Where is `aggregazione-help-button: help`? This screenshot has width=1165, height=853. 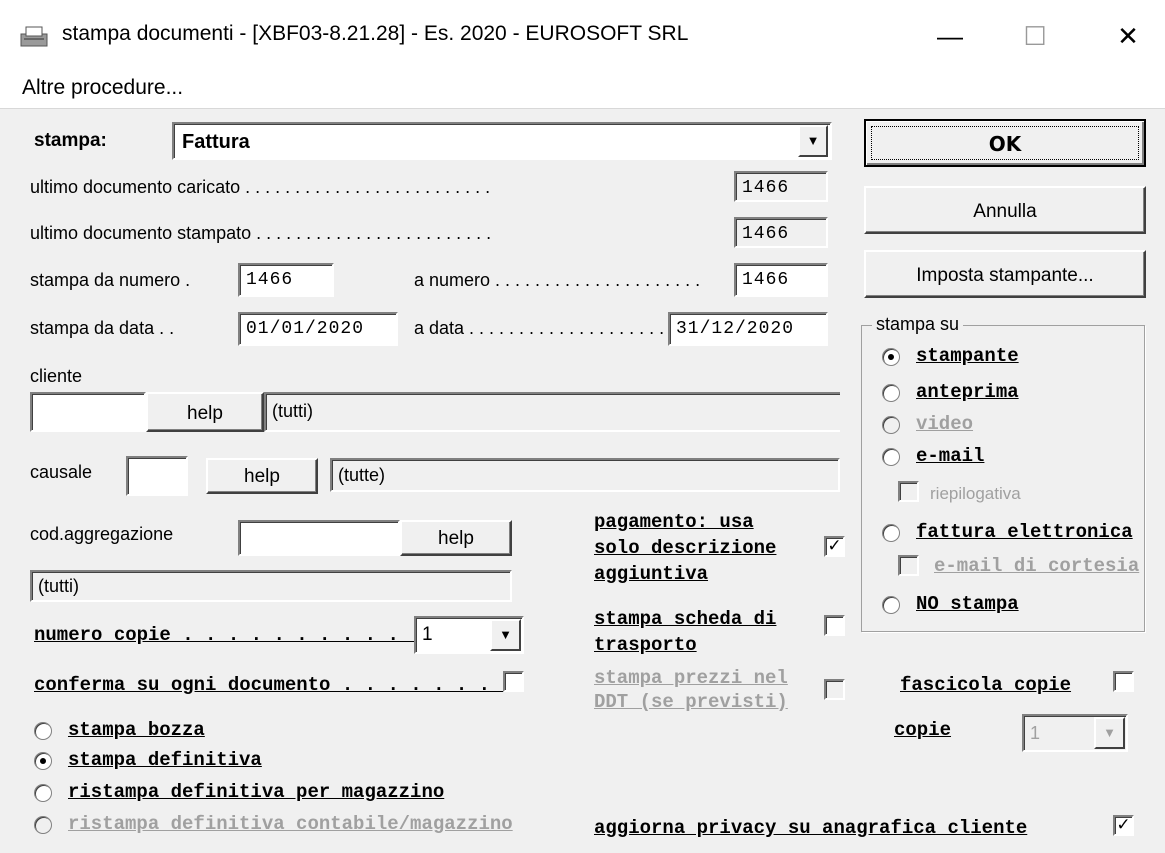
aggregazione-help-button: help is located at coordinates (456, 538).